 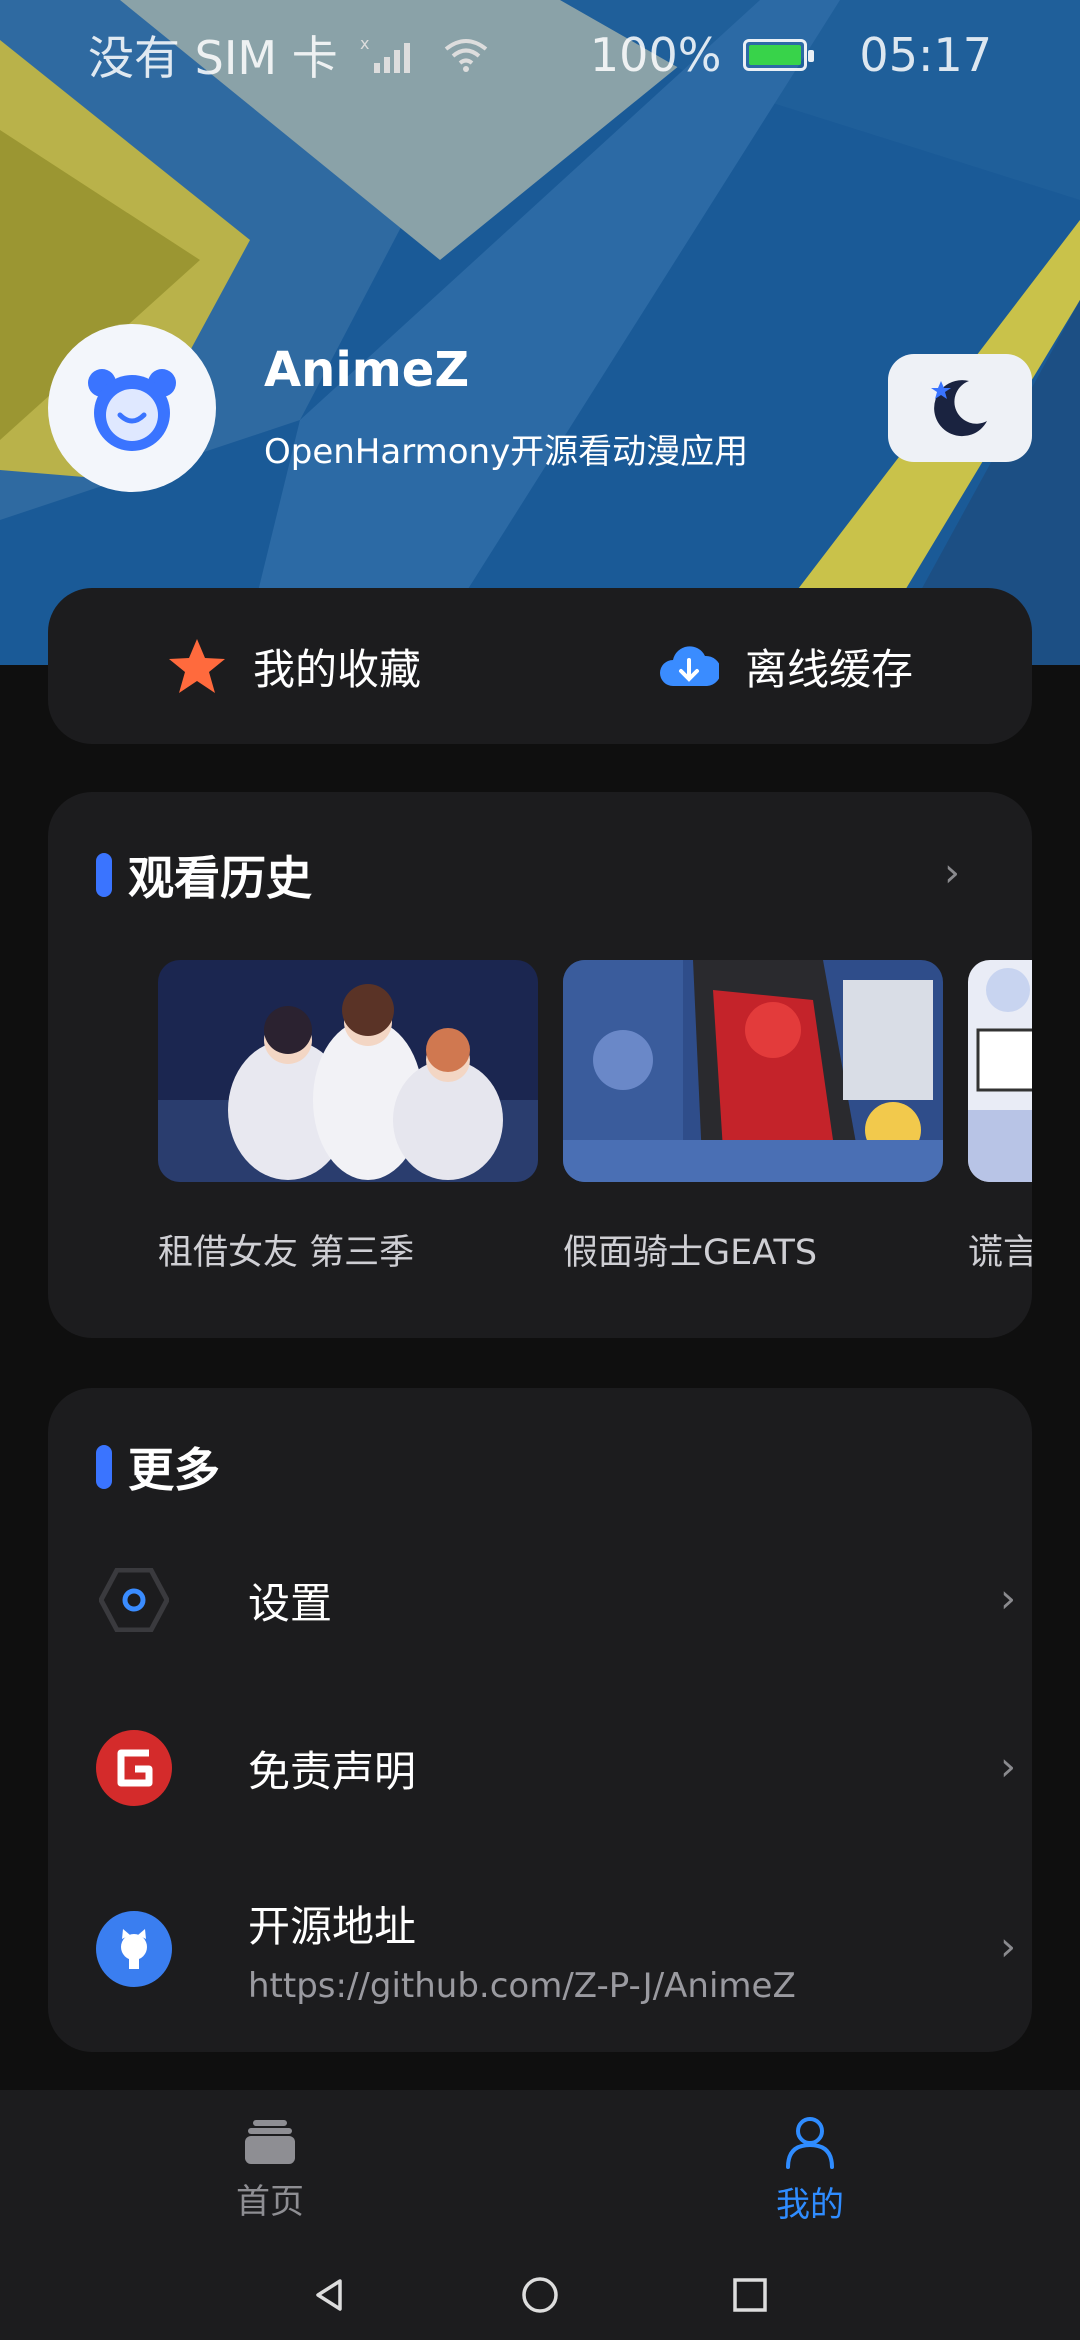 I want to click on carrier-text: 没有 SIM 卡, so click(x=213, y=58).